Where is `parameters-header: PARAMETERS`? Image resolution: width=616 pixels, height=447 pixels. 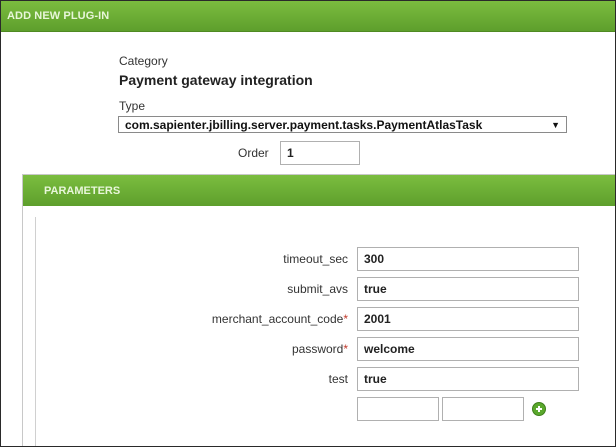 parameters-header: PARAMETERS is located at coordinates (319, 190).